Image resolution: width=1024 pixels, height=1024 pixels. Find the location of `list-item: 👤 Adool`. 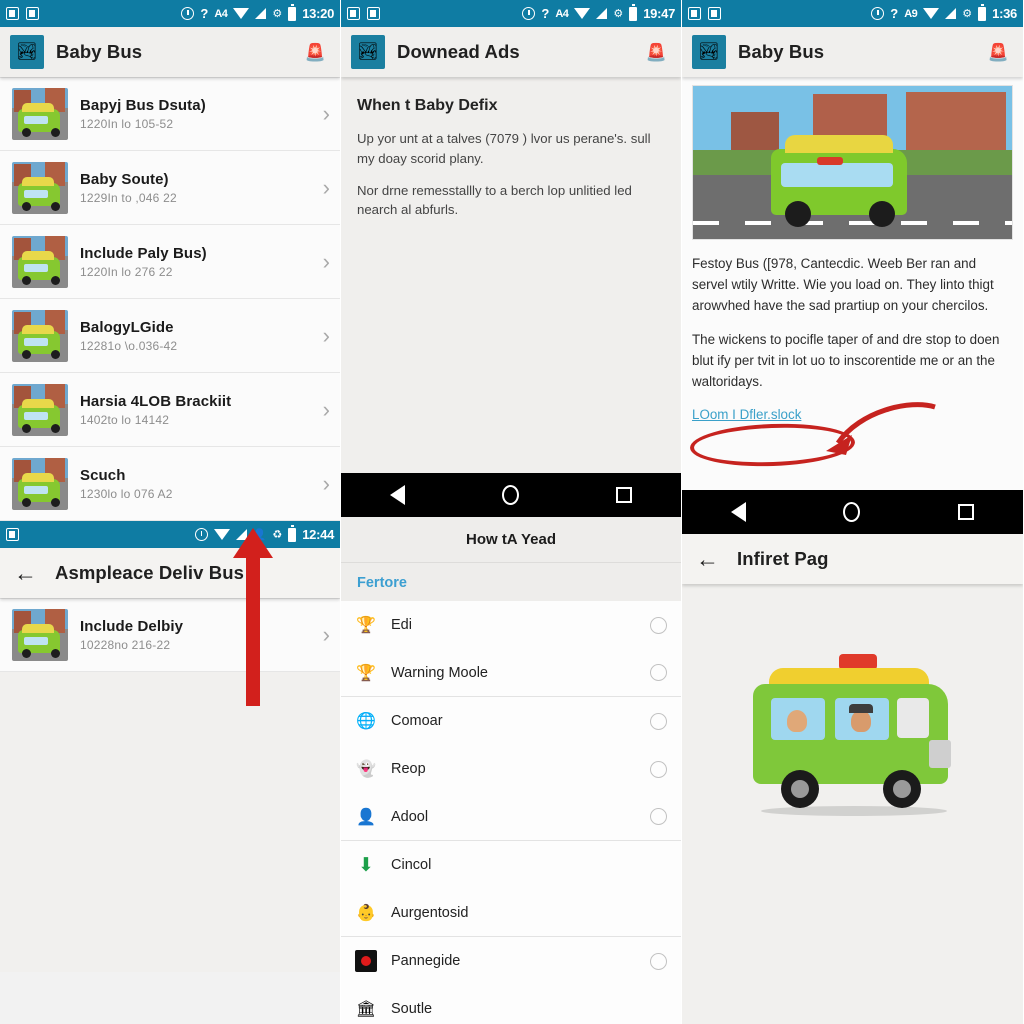

list-item: 👤 Adool is located at coordinates (511, 817).